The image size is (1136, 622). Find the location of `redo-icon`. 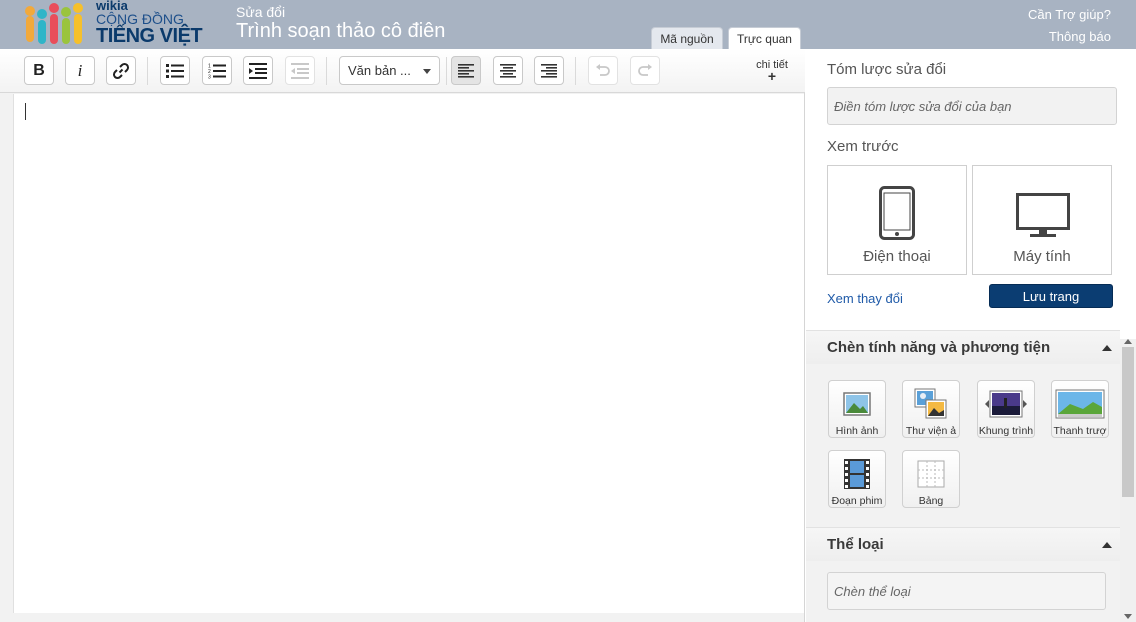

redo-icon is located at coordinates (645, 69).